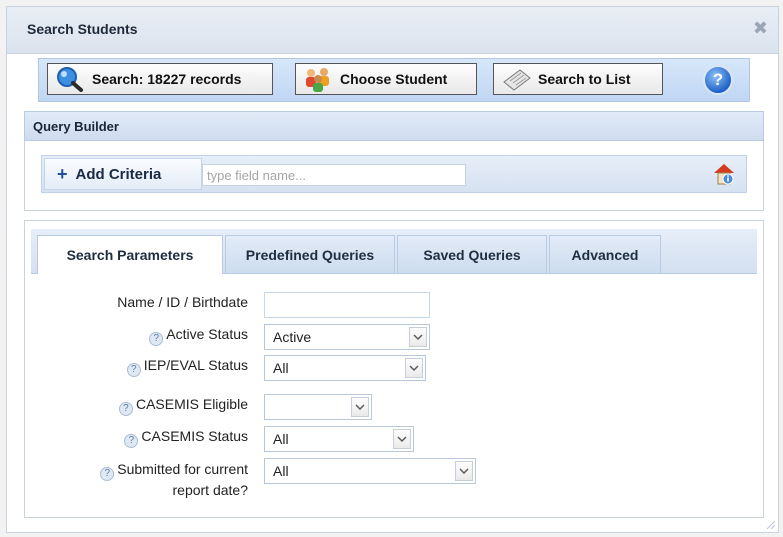  Describe the element at coordinates (370, 471) in the screenshot. I see `submitted-report-date-select: All` at that location.